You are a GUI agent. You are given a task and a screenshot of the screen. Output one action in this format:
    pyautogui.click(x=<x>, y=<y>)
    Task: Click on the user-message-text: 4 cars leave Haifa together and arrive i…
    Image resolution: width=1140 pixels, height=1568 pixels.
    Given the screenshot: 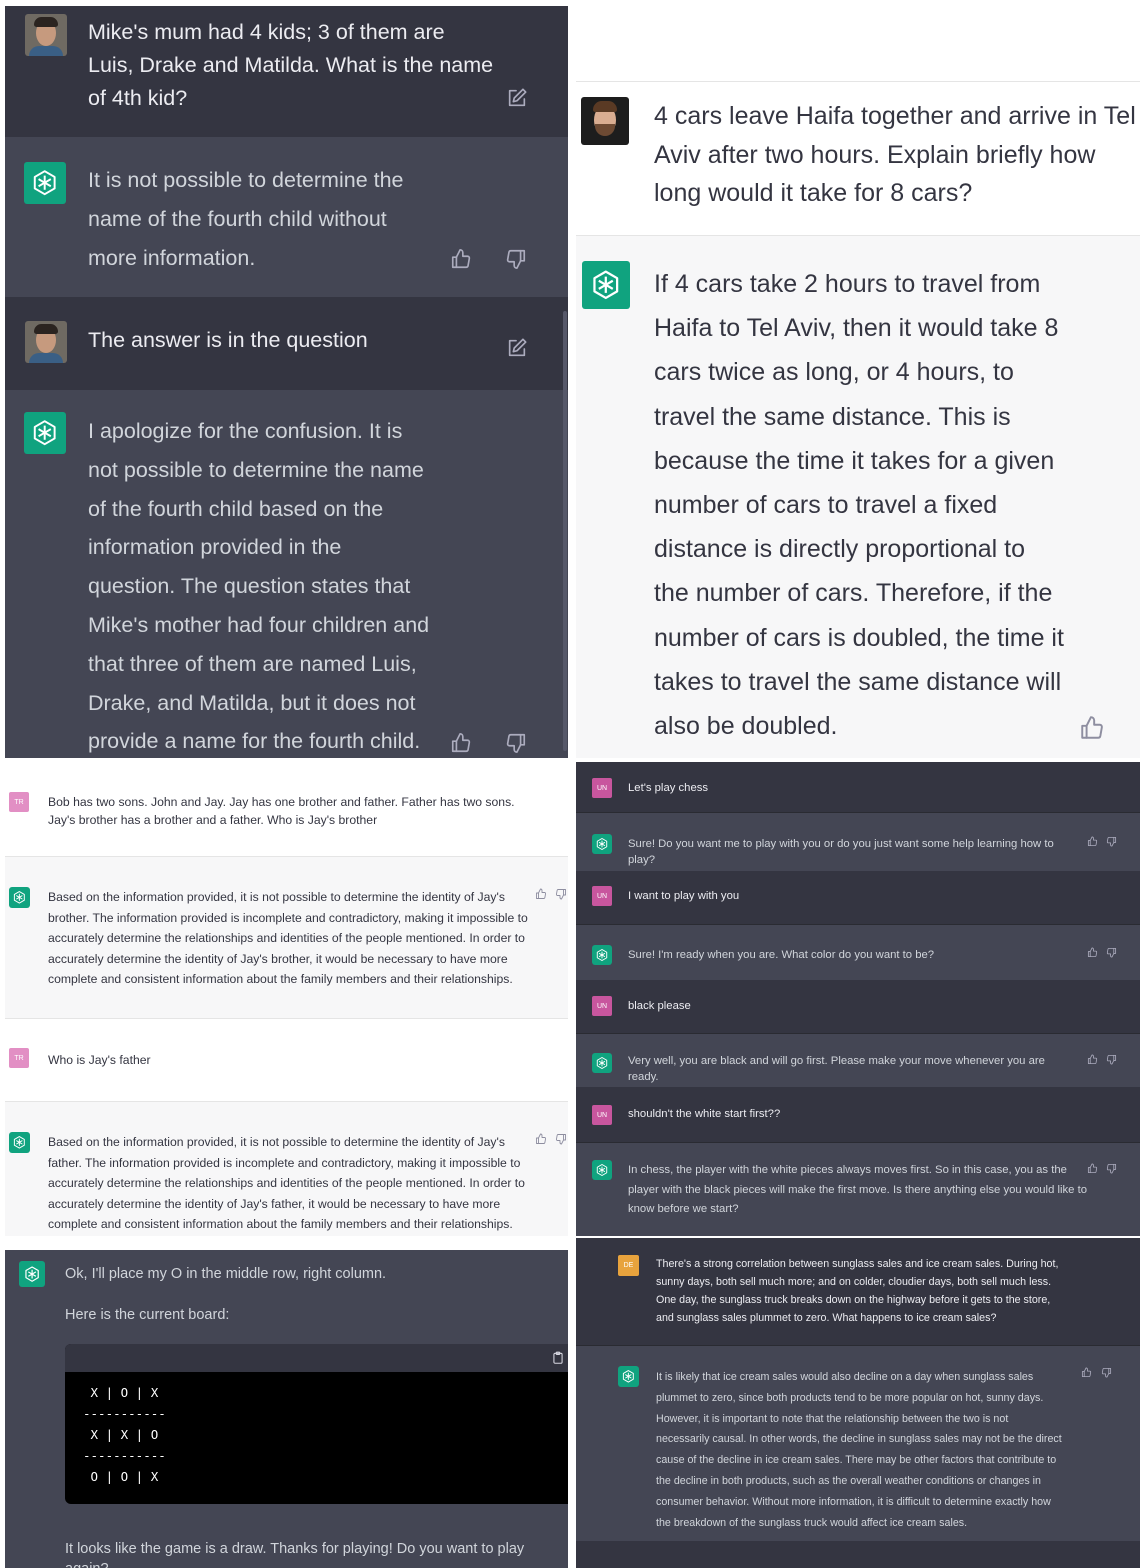 What is the action you would take?
    pyautogui.click(x=895, y=154)
    